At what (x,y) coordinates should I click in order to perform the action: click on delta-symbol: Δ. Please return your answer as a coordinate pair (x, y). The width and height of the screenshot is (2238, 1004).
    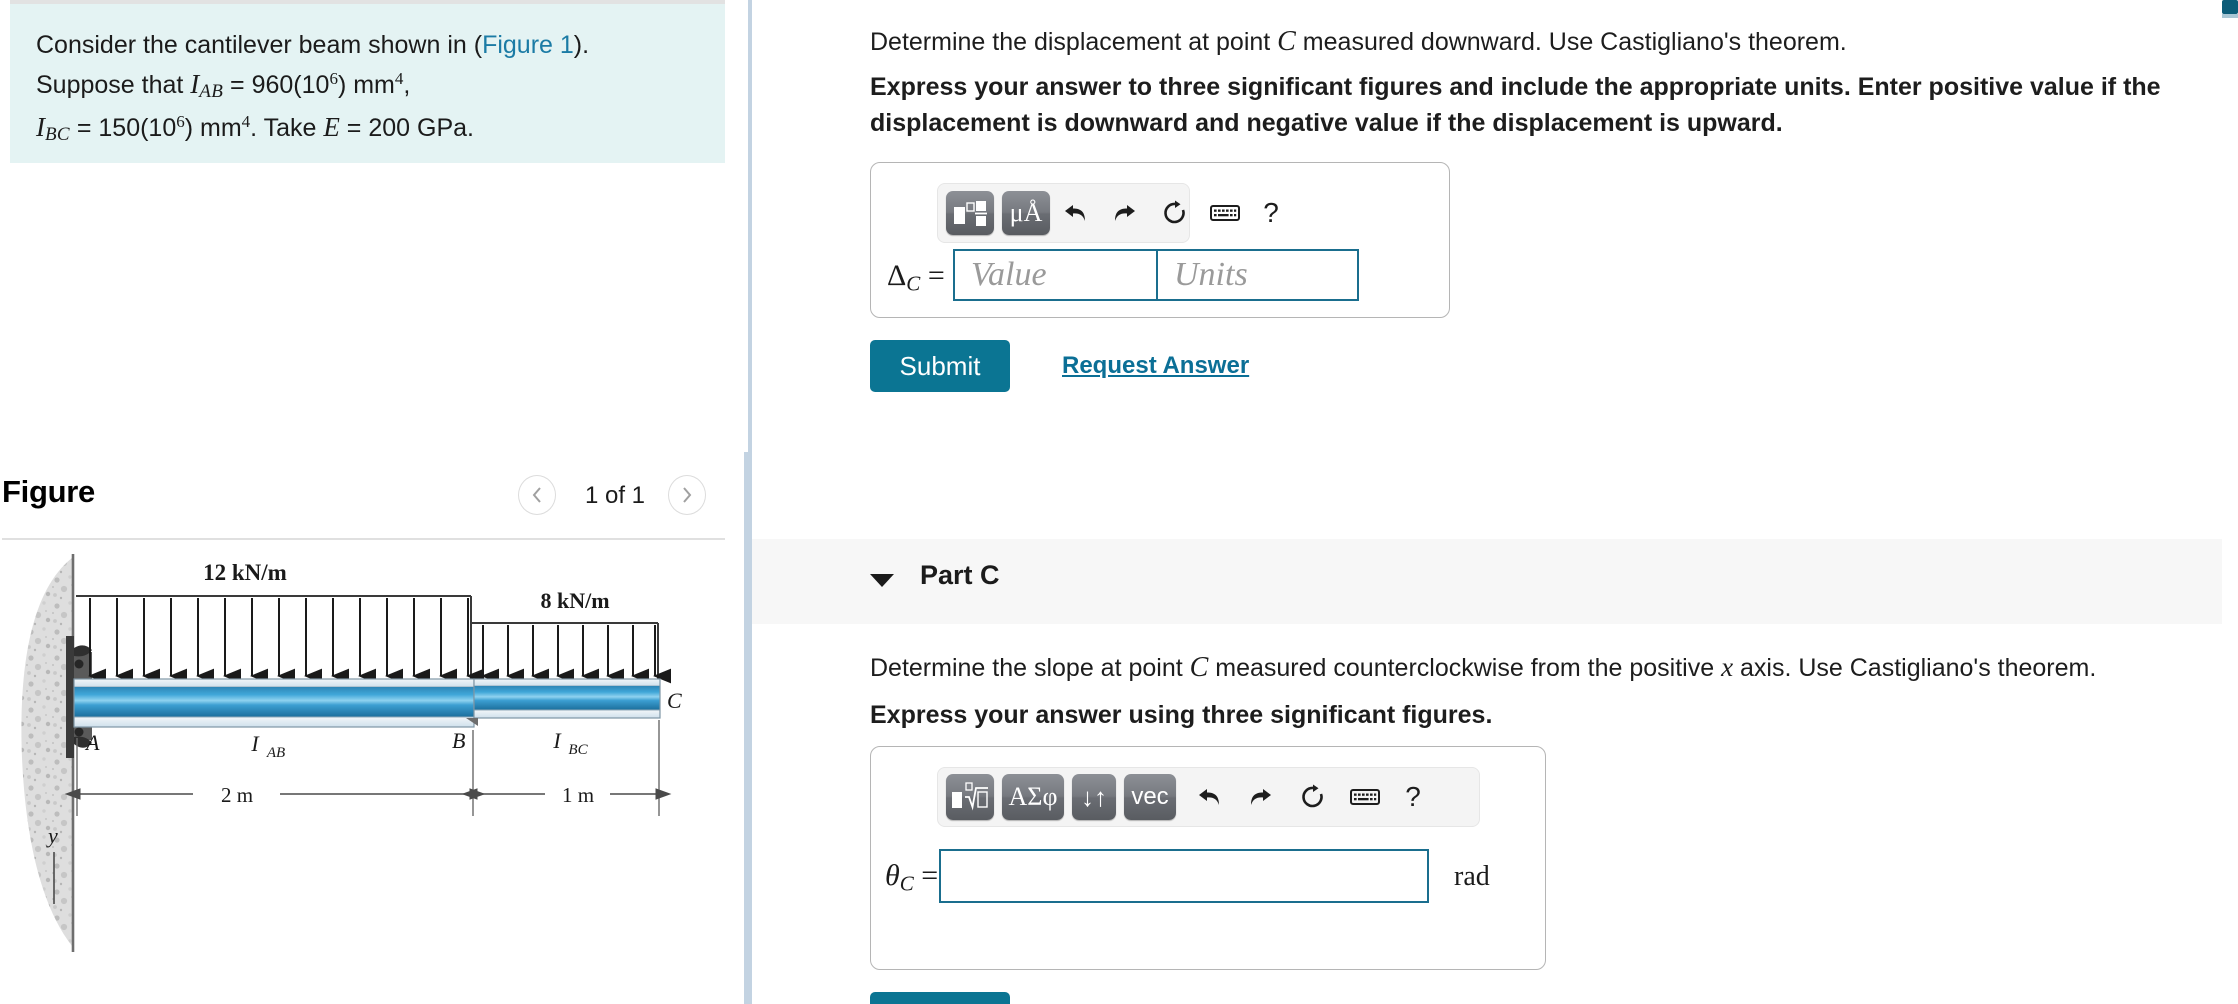
    Looking at the image, I should click on (897, 275).